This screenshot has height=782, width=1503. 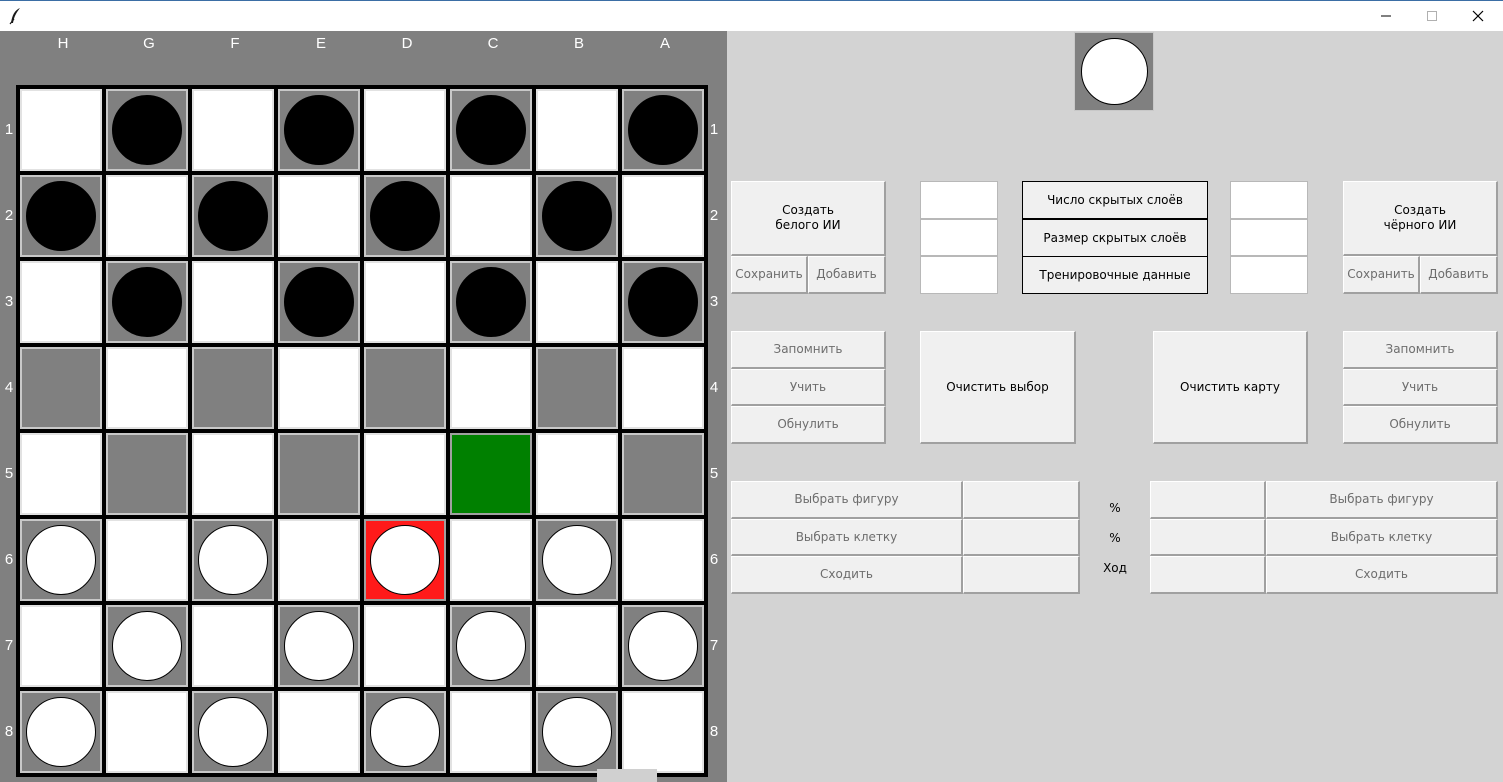 What do you see at coordinates (233, 130) in the screenshot?
I see `square-f1` at bounding box center [233, 130].